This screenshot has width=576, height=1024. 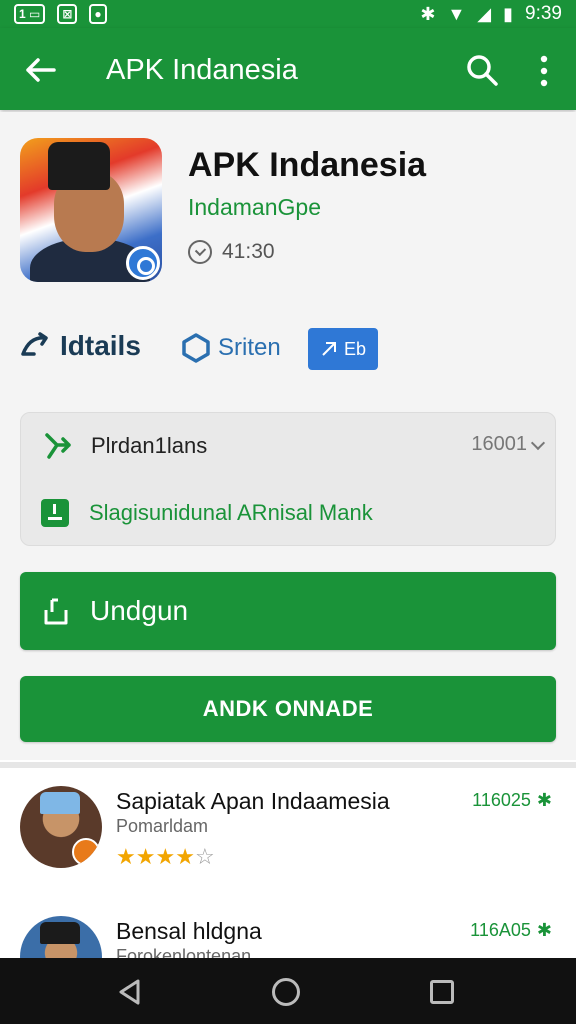 I want to click on download-button: Undgun, so click(x=288, y=611).